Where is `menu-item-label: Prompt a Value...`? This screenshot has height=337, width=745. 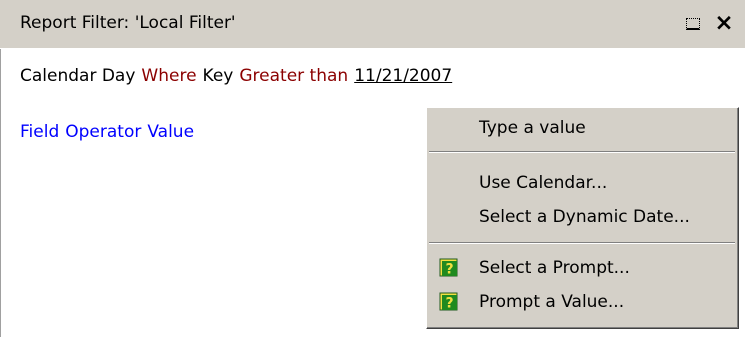
menu-item-label: Prompt a Value... is located at coordinates (552, 302).